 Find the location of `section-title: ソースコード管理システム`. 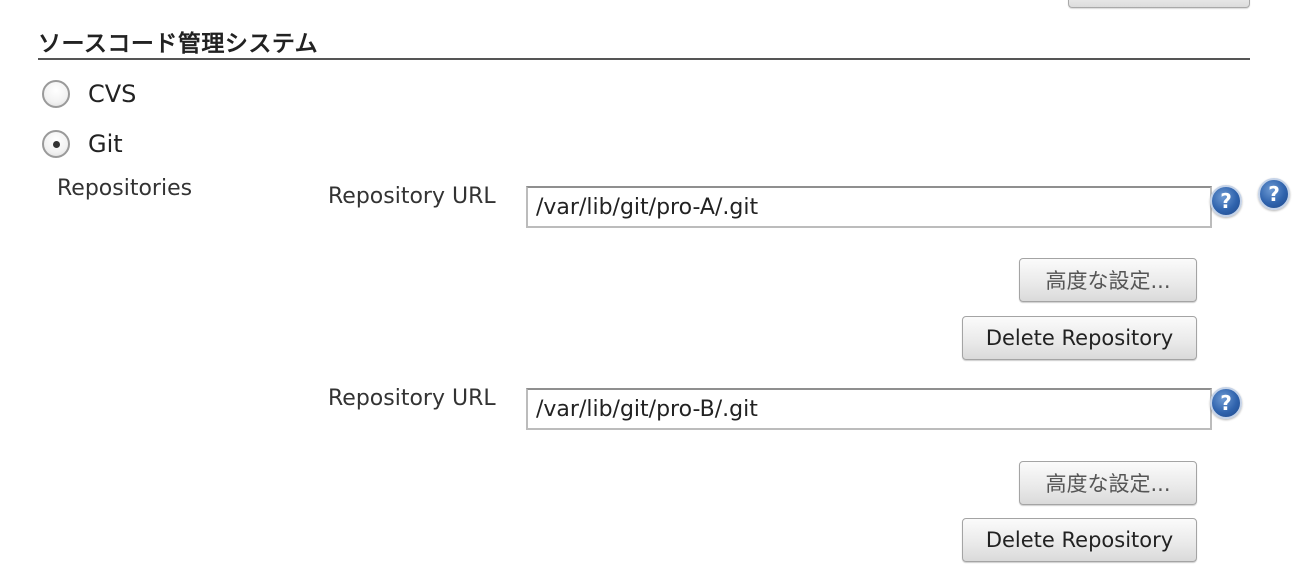

section-title: ソースコード管理システム is located at coordinates (178, 44).